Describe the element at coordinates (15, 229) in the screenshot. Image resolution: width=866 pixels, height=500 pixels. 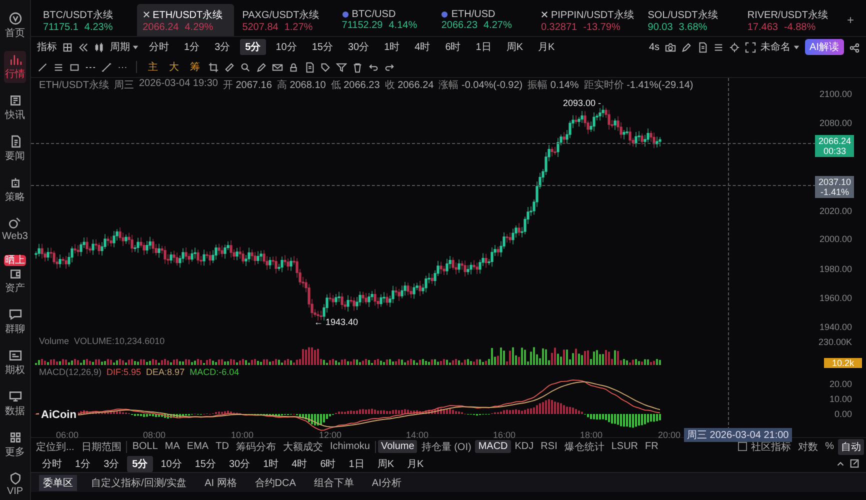
I see `sidebar-item: Web3` at that location.